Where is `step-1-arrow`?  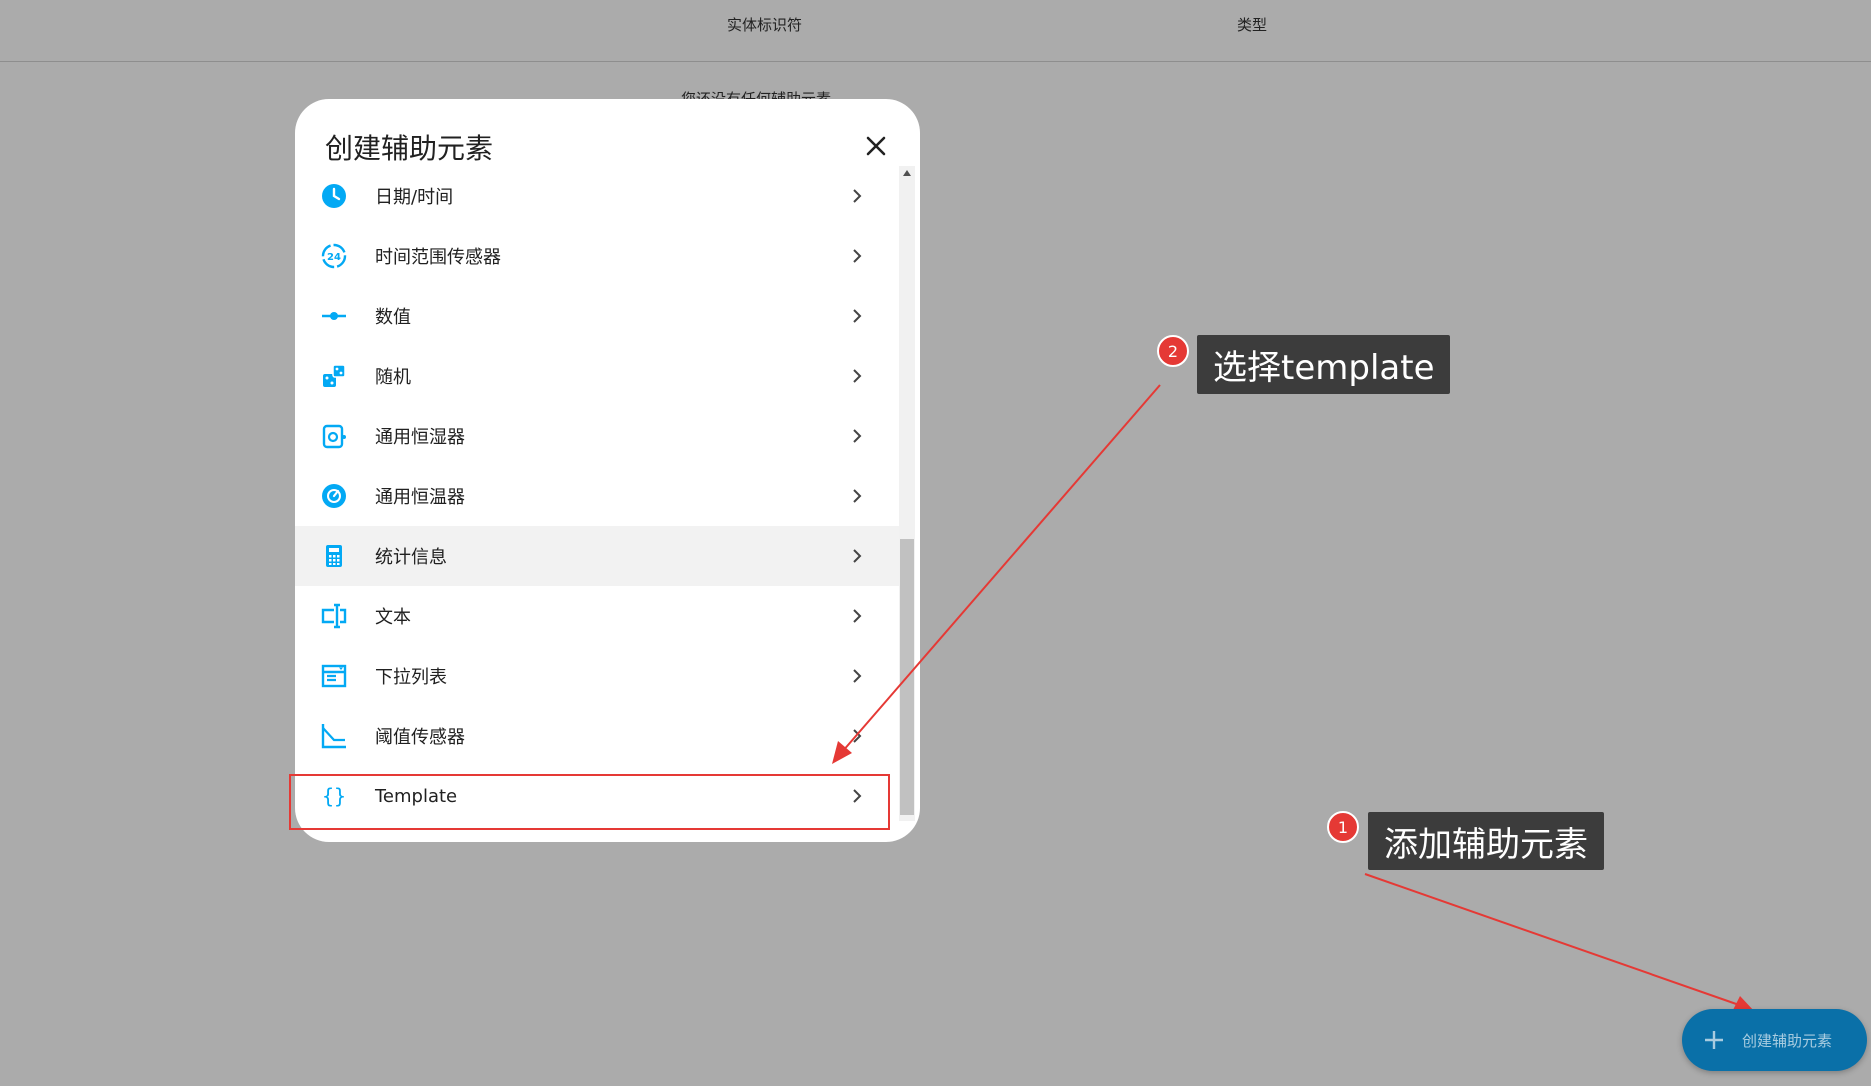 step-1-arrow is located at coordinates (1553, 940).